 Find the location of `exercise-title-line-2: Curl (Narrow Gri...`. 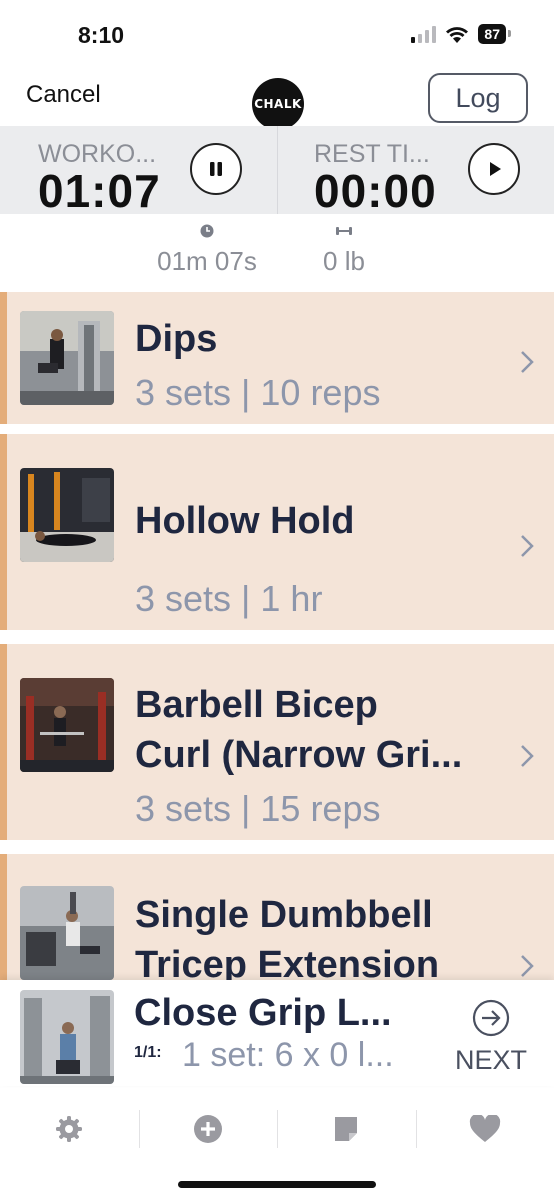

exercise-title-line-2: Curl (Narrow Gri... is located at coordinates (299, 755).